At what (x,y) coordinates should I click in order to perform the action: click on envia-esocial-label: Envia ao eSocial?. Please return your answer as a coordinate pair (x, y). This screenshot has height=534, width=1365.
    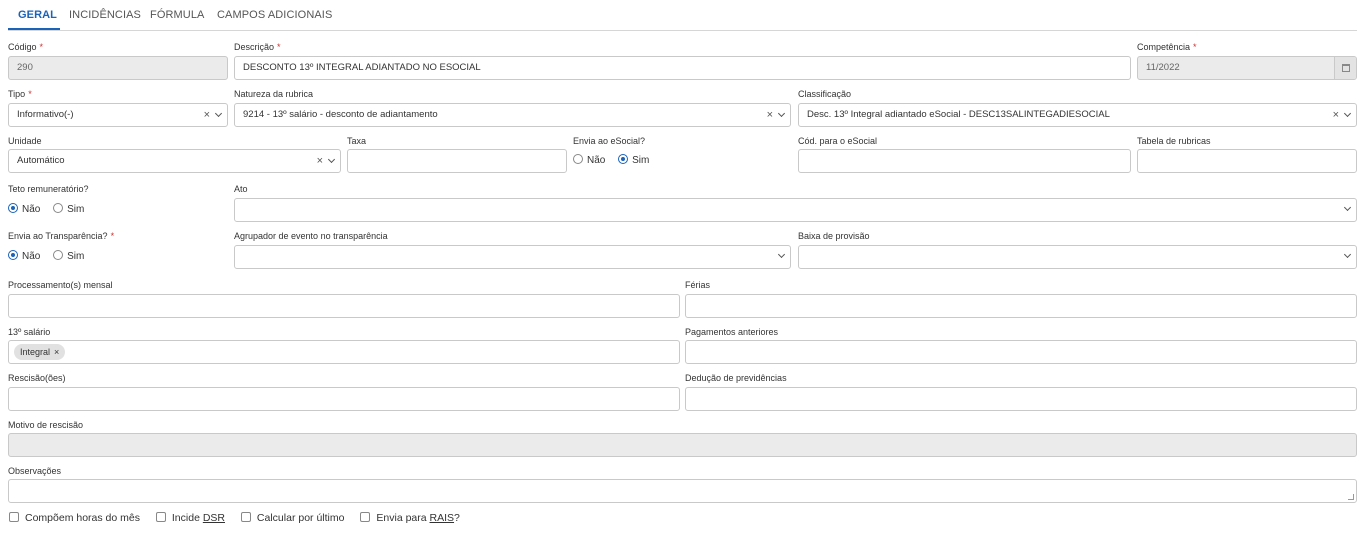
    Looking at the image, I should click on (609, 141).